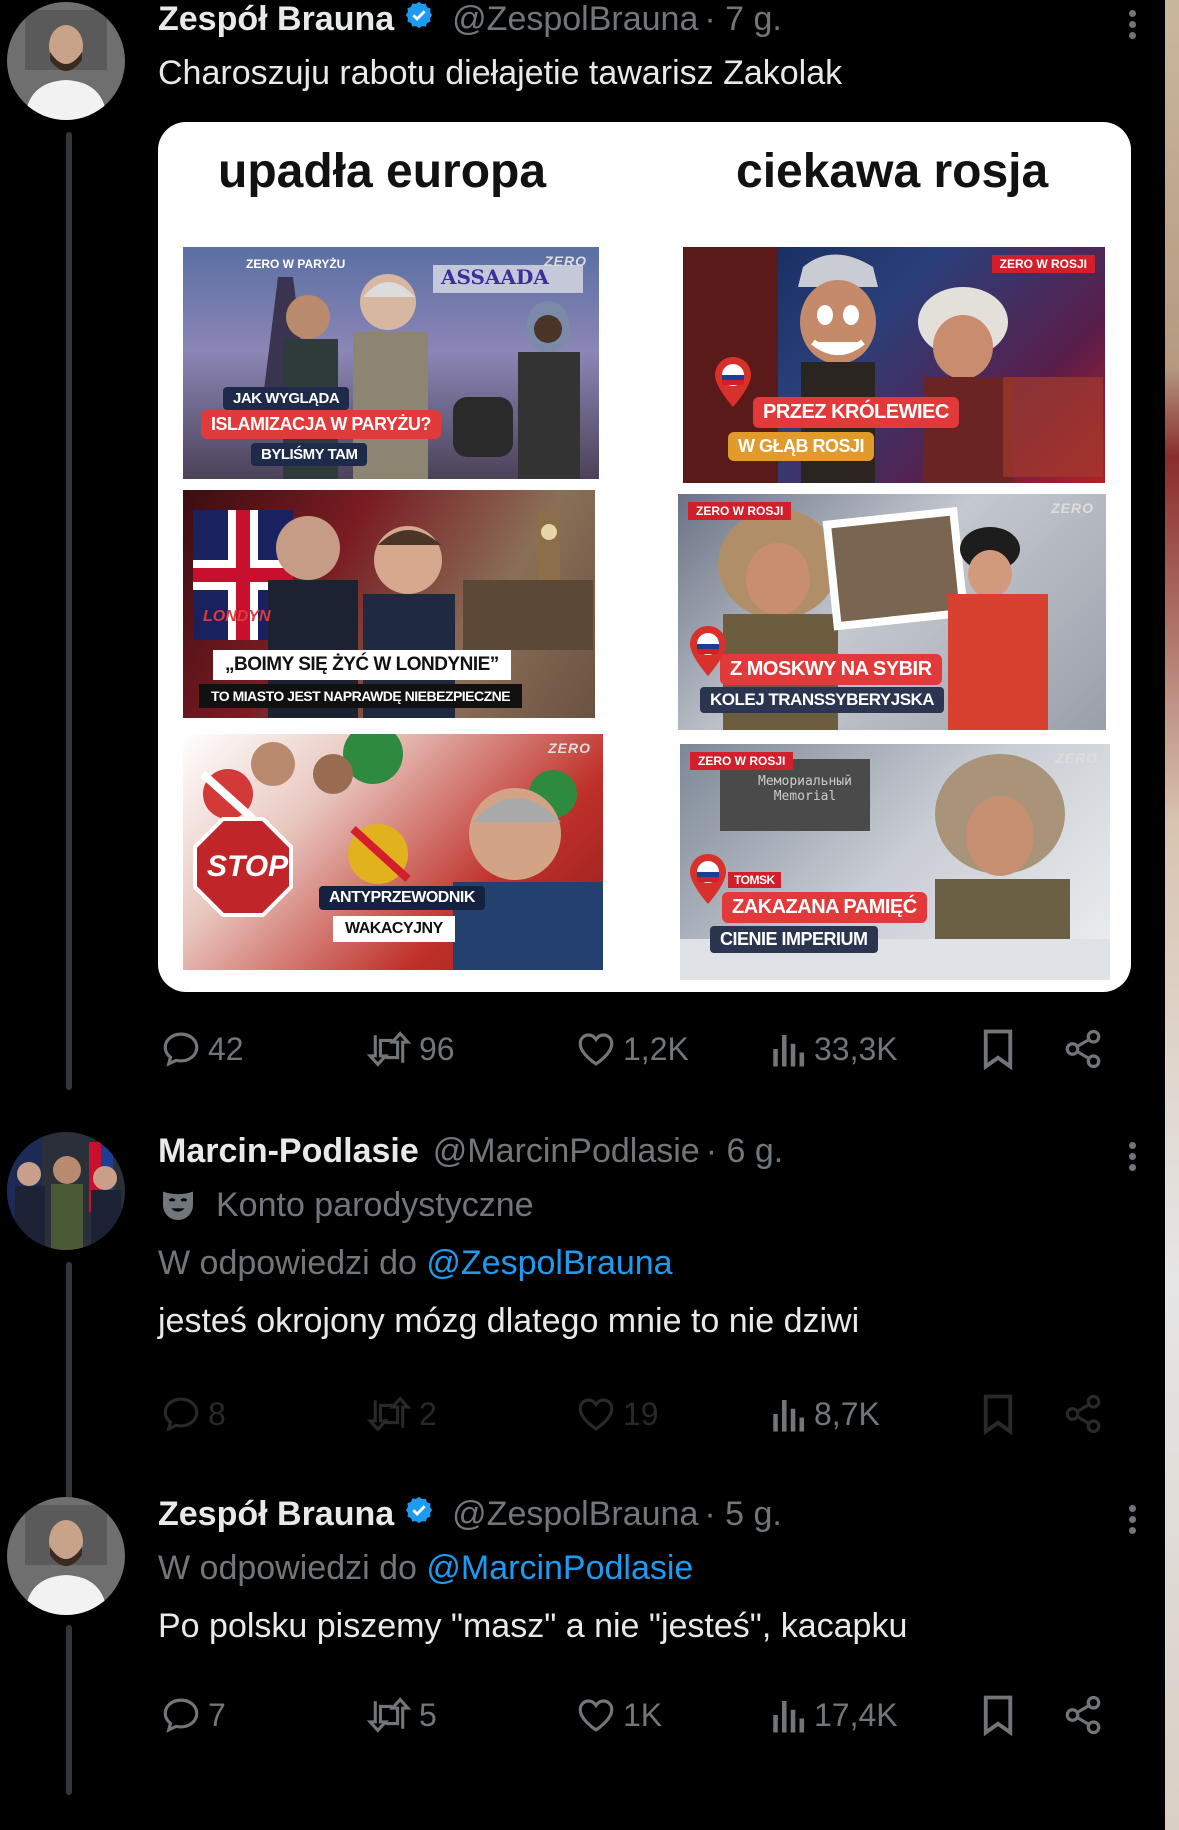 This screenshot has width=1179, height=1830. I want to click on views-count: 33,3K, so click(856, 1048).